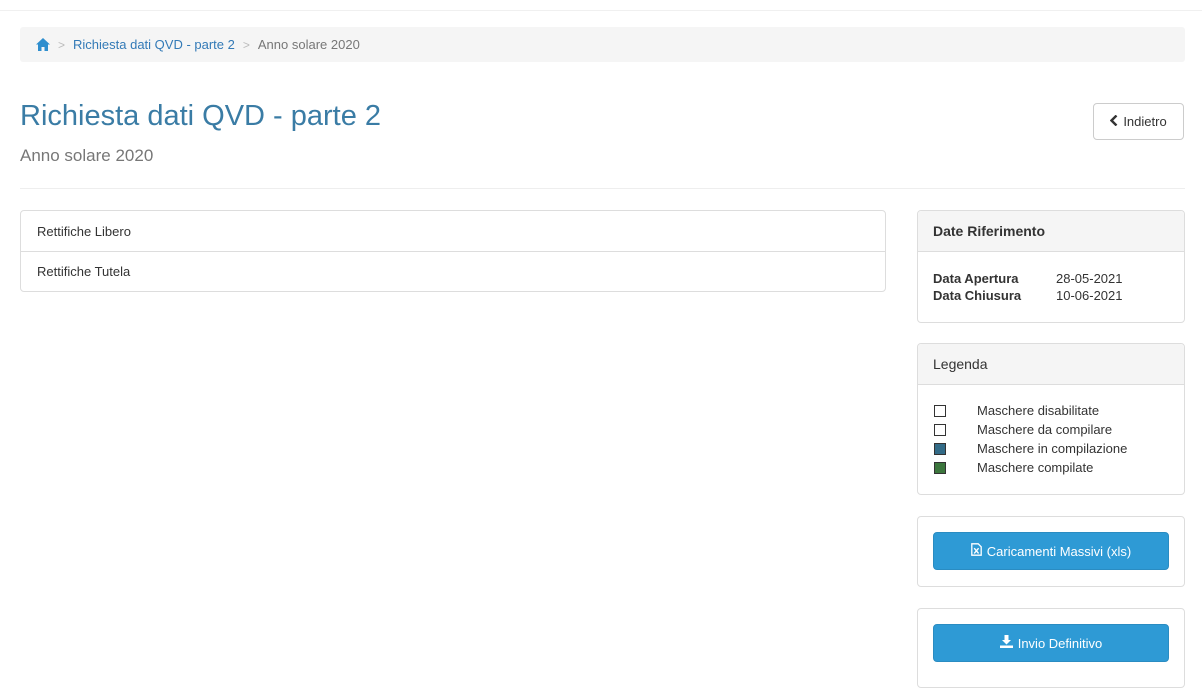 This screenshot has width=1202, height=688. Describe the element at coordinates (87, 155) in the screenshot. I see `page-subtitle: Anno solare 2020` at that location.